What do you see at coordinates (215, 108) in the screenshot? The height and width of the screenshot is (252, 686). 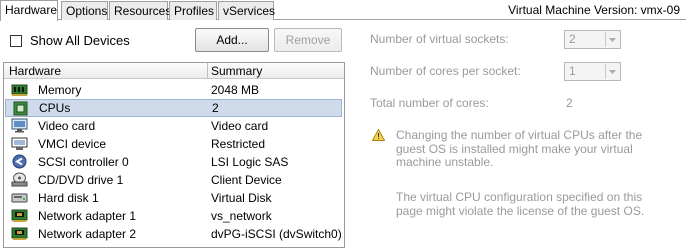 I see `row-summary: 2` at bounding box center [215, 108].